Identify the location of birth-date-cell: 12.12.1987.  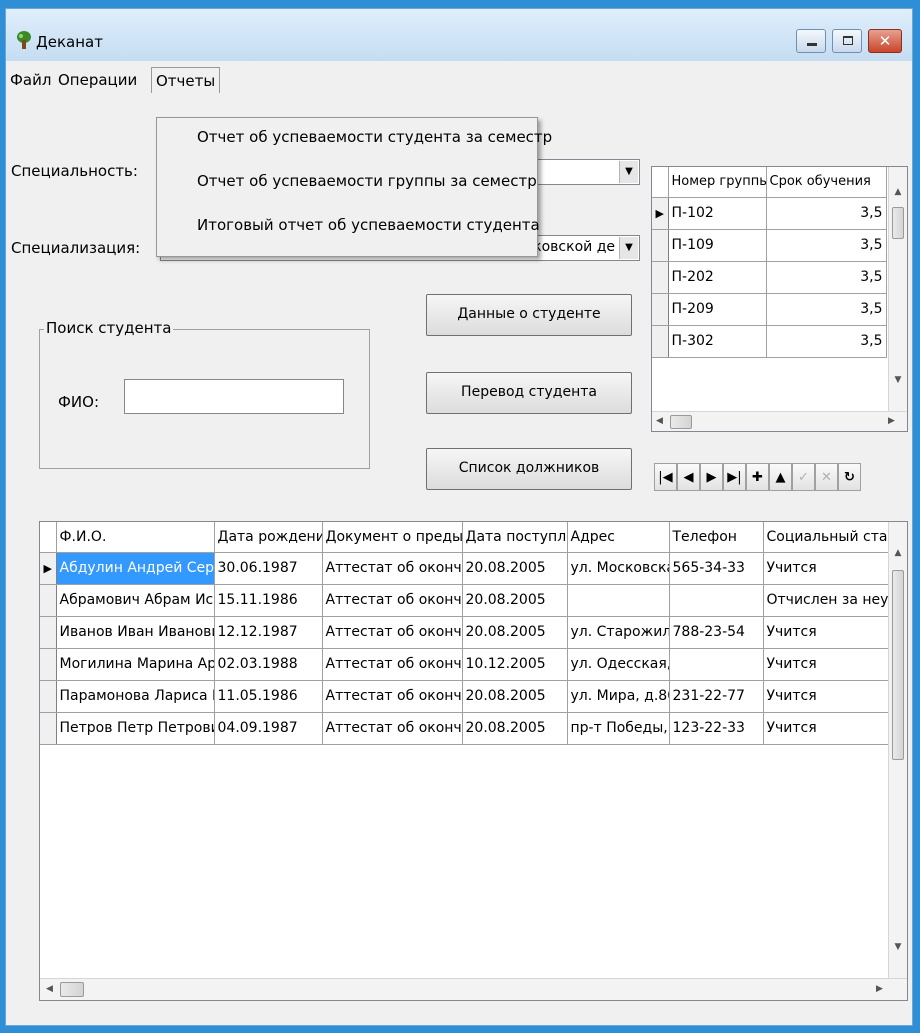
(268, 632).